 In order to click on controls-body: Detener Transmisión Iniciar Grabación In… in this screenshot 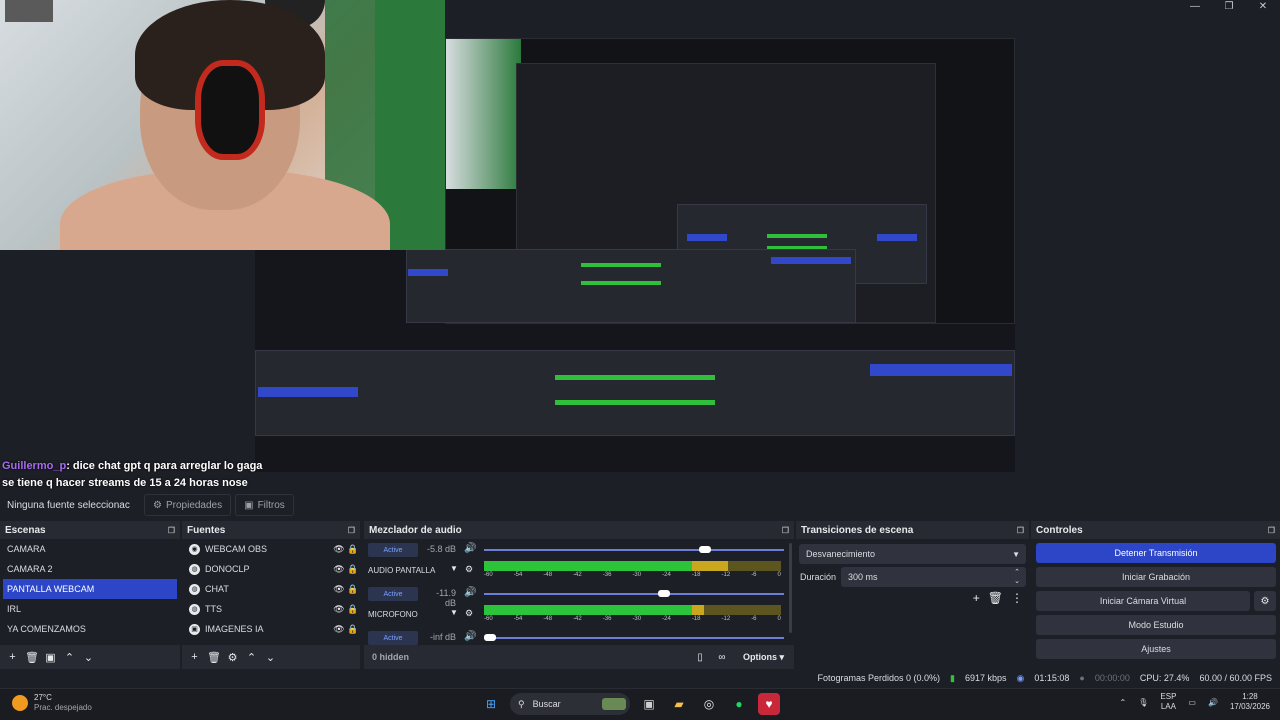, I will do `click(1155, 604)`.